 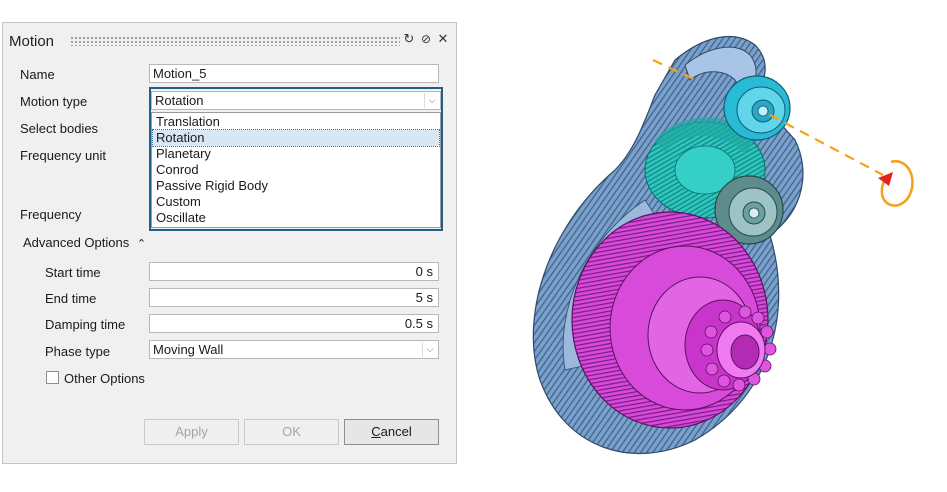 I want to click on option-custom: Custom, so click(x=296, y=202).